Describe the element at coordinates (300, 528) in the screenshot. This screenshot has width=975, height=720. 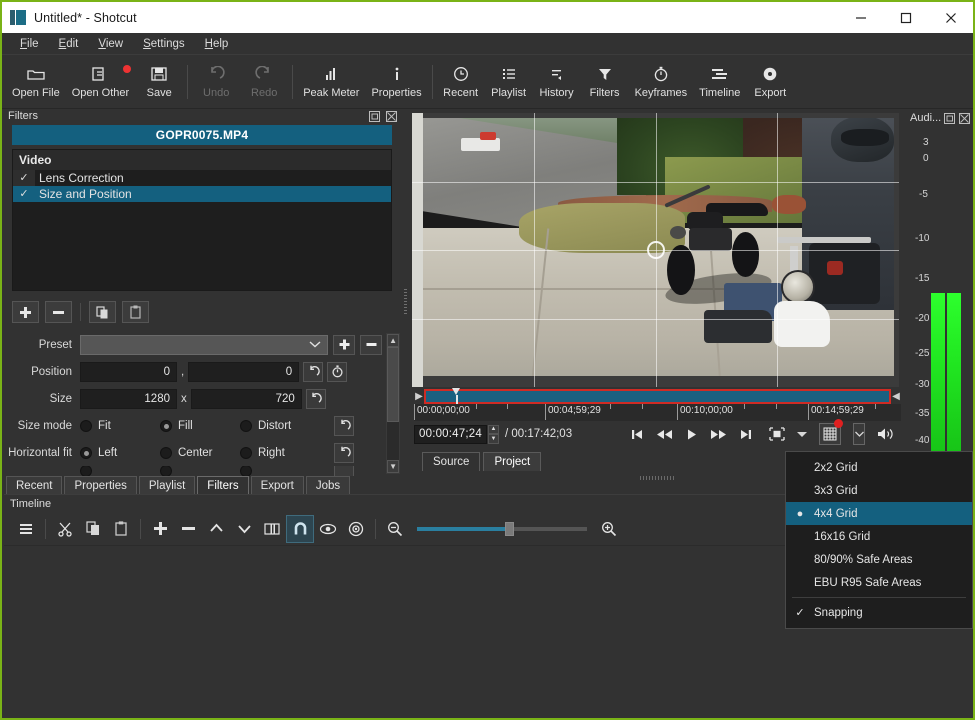
I see `snap-button` at that location.